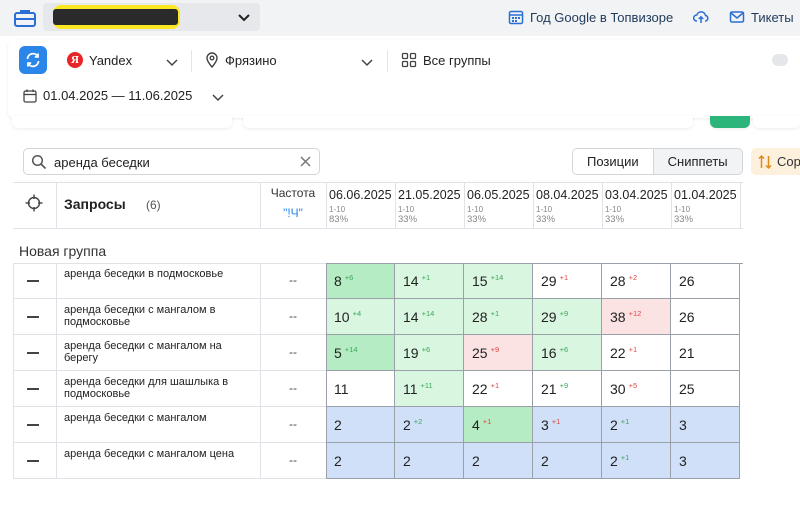 The height and width of the screenshot is (512, 800). Describe the element at coordinates (429, 425) in the screenshot. I see `position-cell: 2 +2` at that location.